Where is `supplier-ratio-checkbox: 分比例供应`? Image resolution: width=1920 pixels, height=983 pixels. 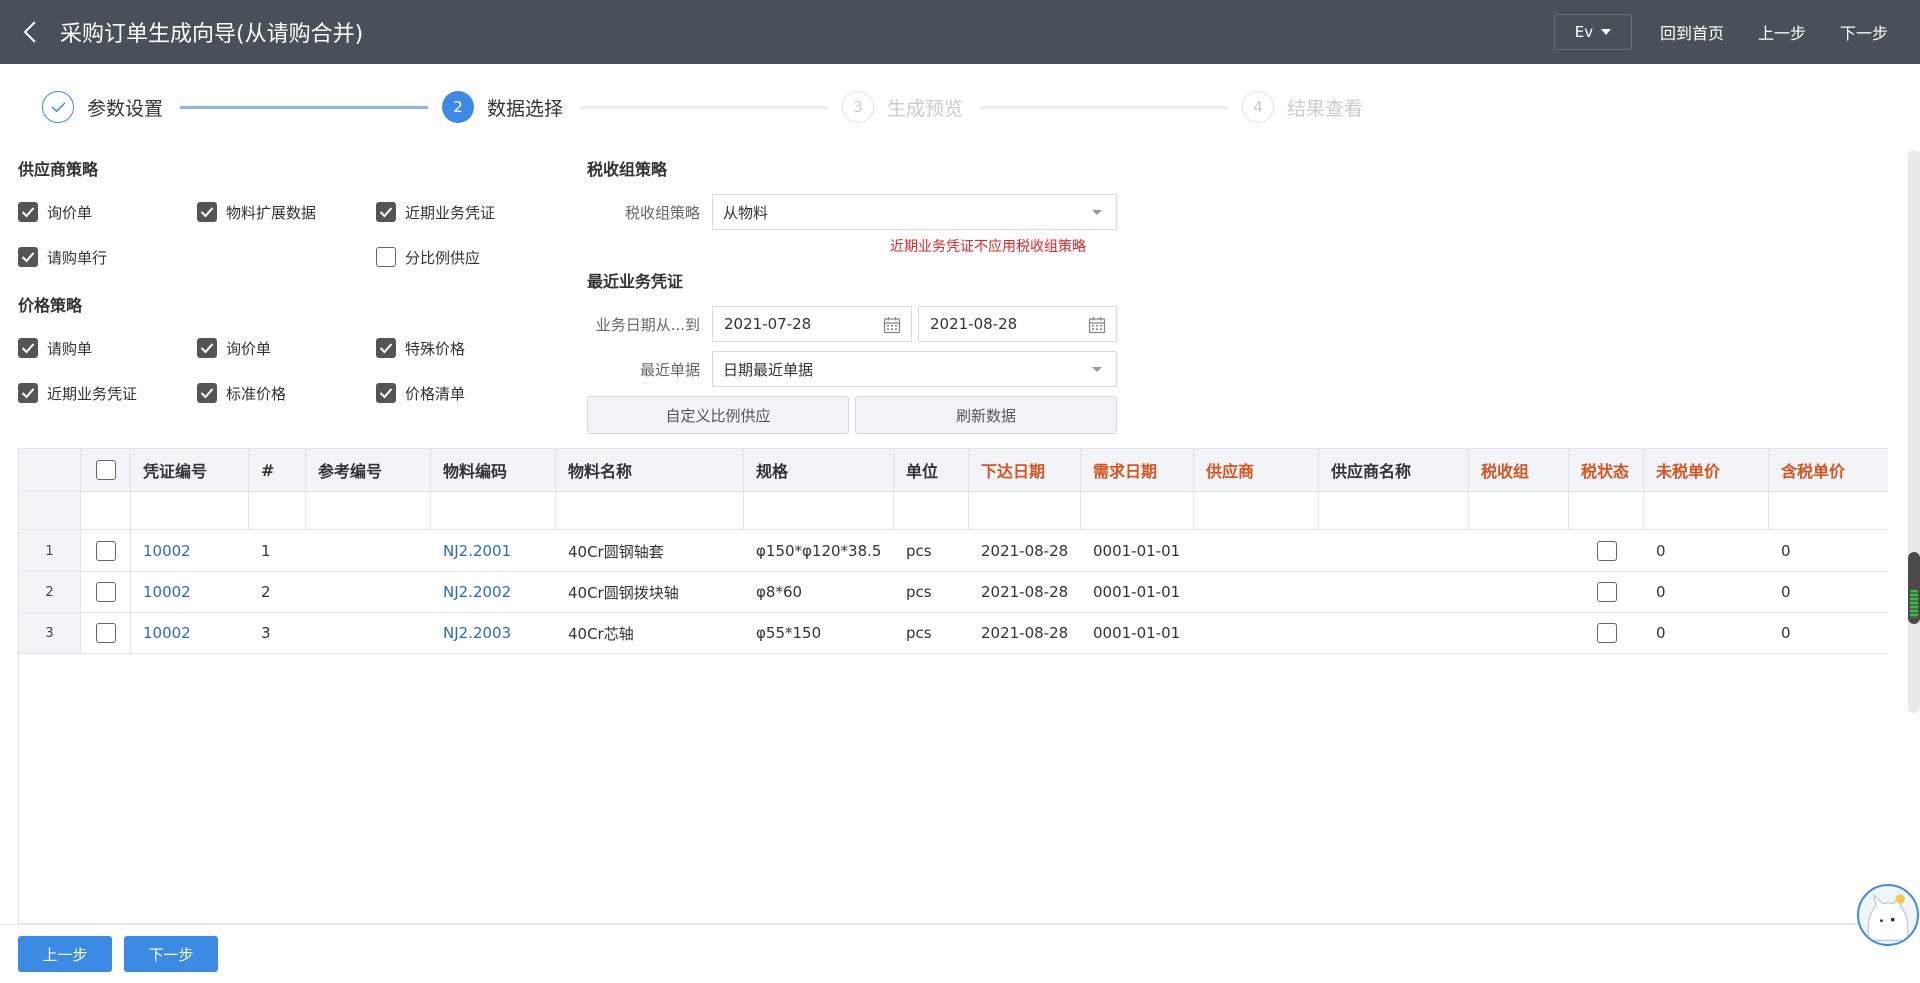
supplier-ratio-checkbox: 分比例供应 is located at coordinates (428, 257).